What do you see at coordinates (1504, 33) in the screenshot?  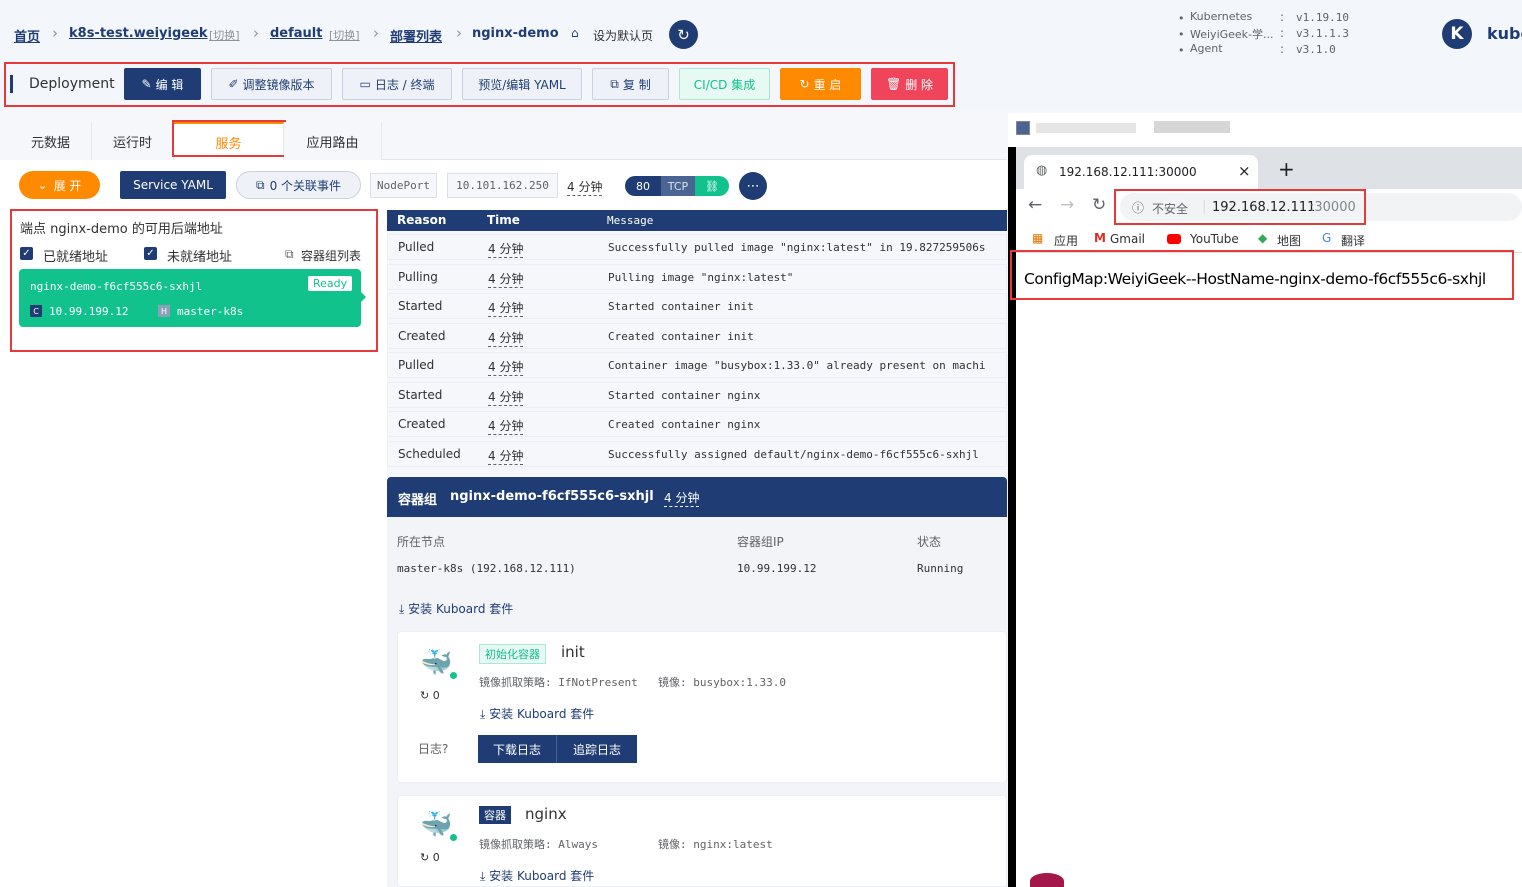 I see `brand-name: kubo` at bounding box center [1504, 33].